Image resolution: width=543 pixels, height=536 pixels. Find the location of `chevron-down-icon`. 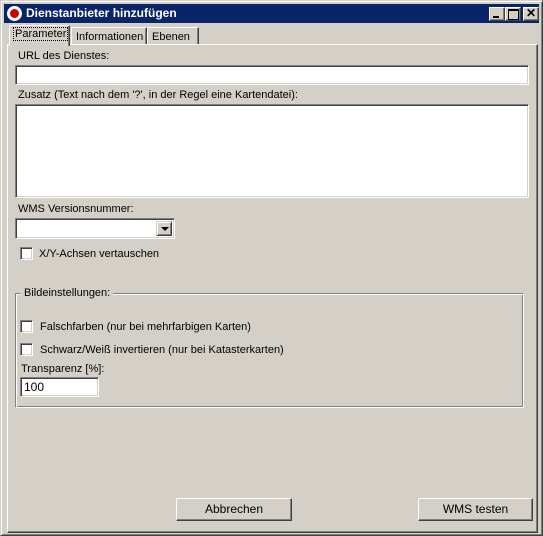

chevron-down-icon is located at coordinates (164, 228).